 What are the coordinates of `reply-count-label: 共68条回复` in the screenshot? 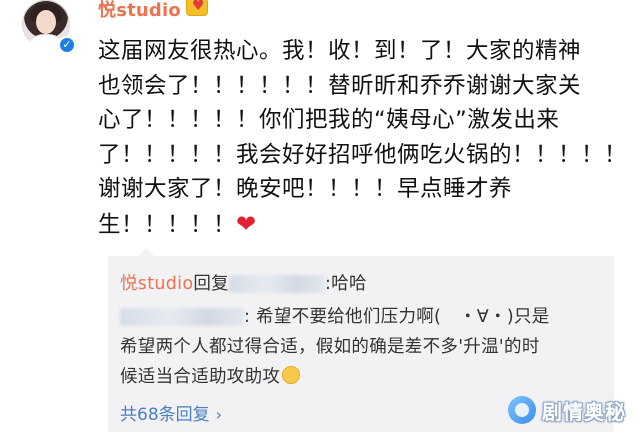 It's located at (165, 415).